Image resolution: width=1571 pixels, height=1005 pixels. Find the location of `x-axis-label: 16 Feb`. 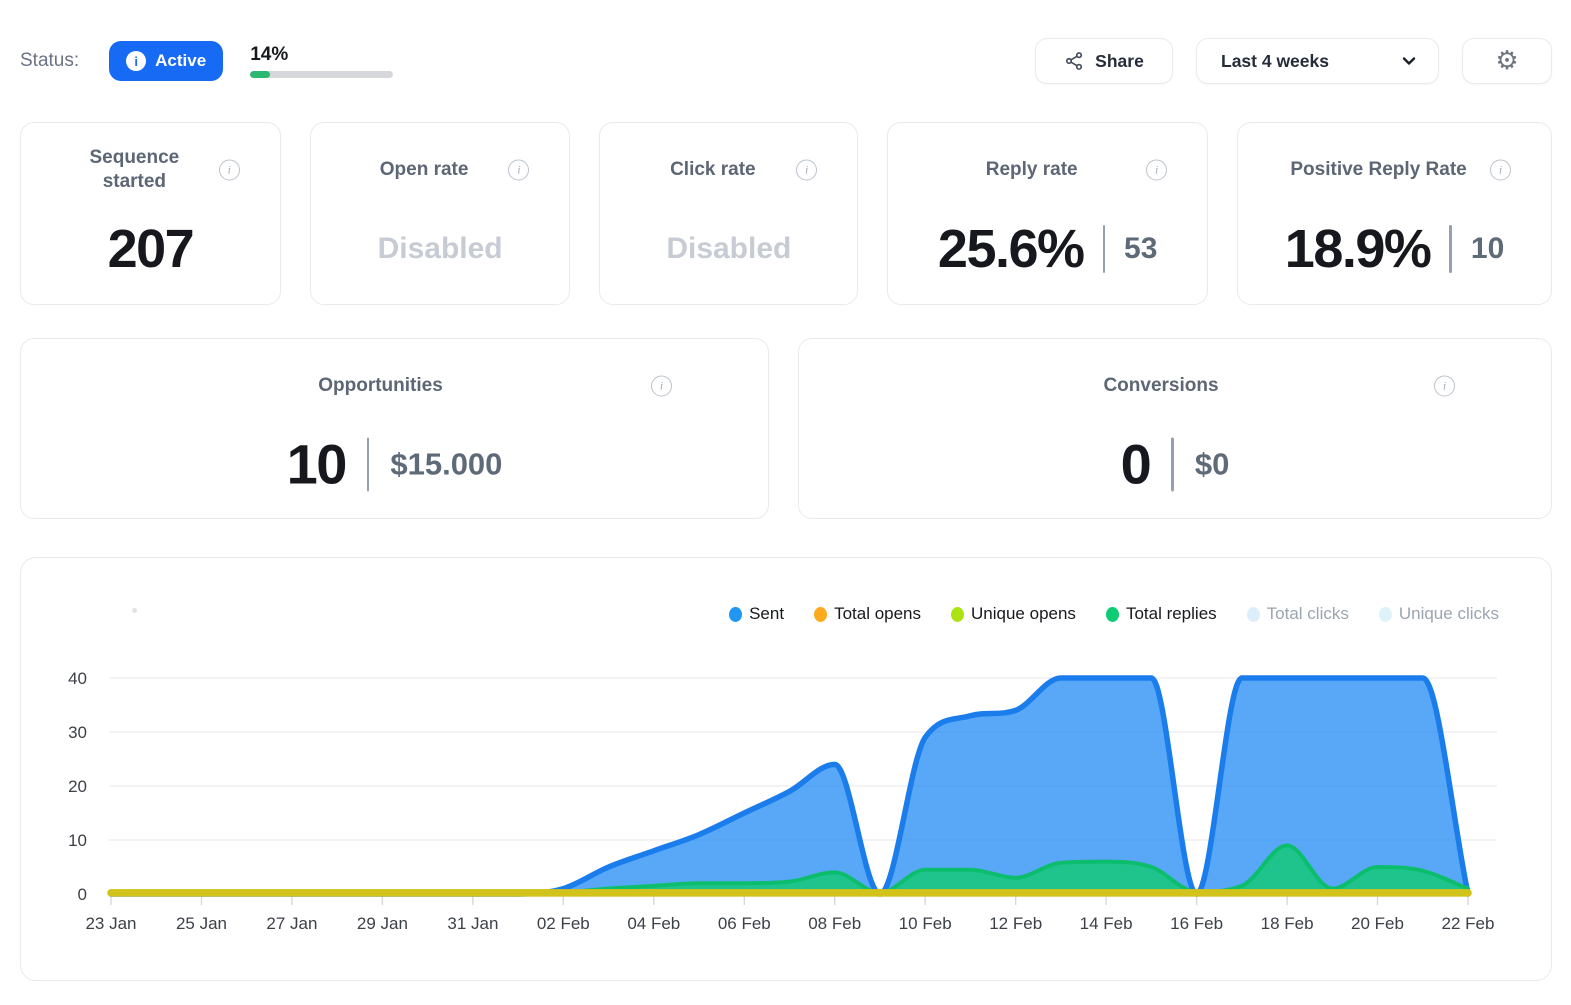

x-axis-label: 16 Feb is located at coordinates (1196, 923).